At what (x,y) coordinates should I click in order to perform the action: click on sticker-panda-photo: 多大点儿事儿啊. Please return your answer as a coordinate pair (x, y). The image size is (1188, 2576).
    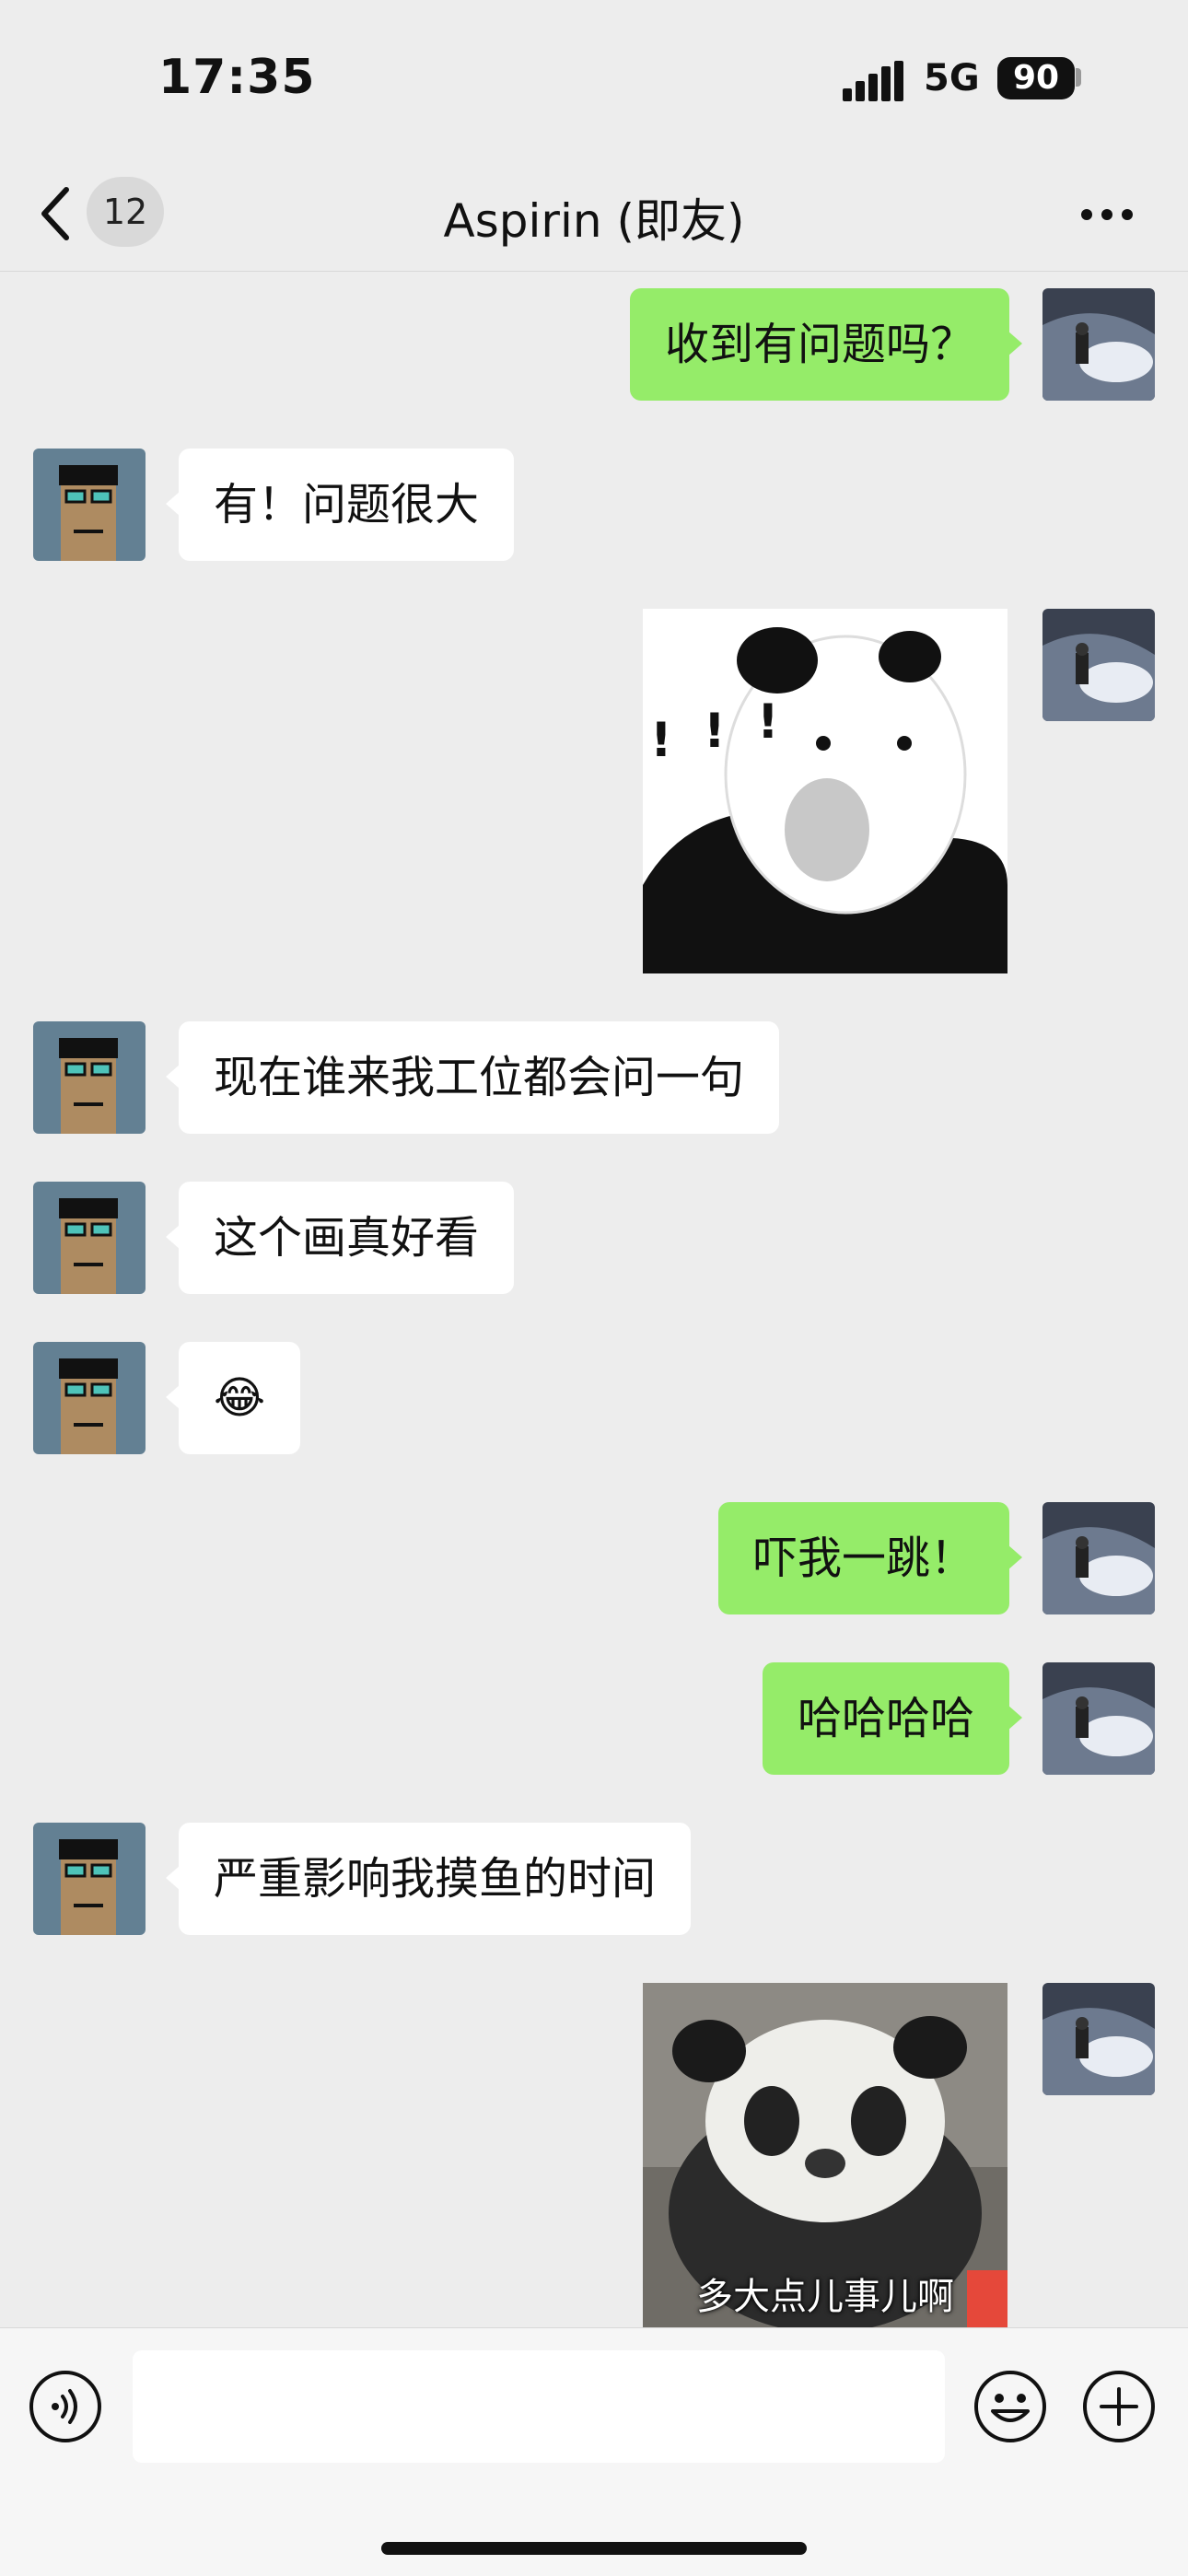
    Looking at the image, I should click on (825, 2155).